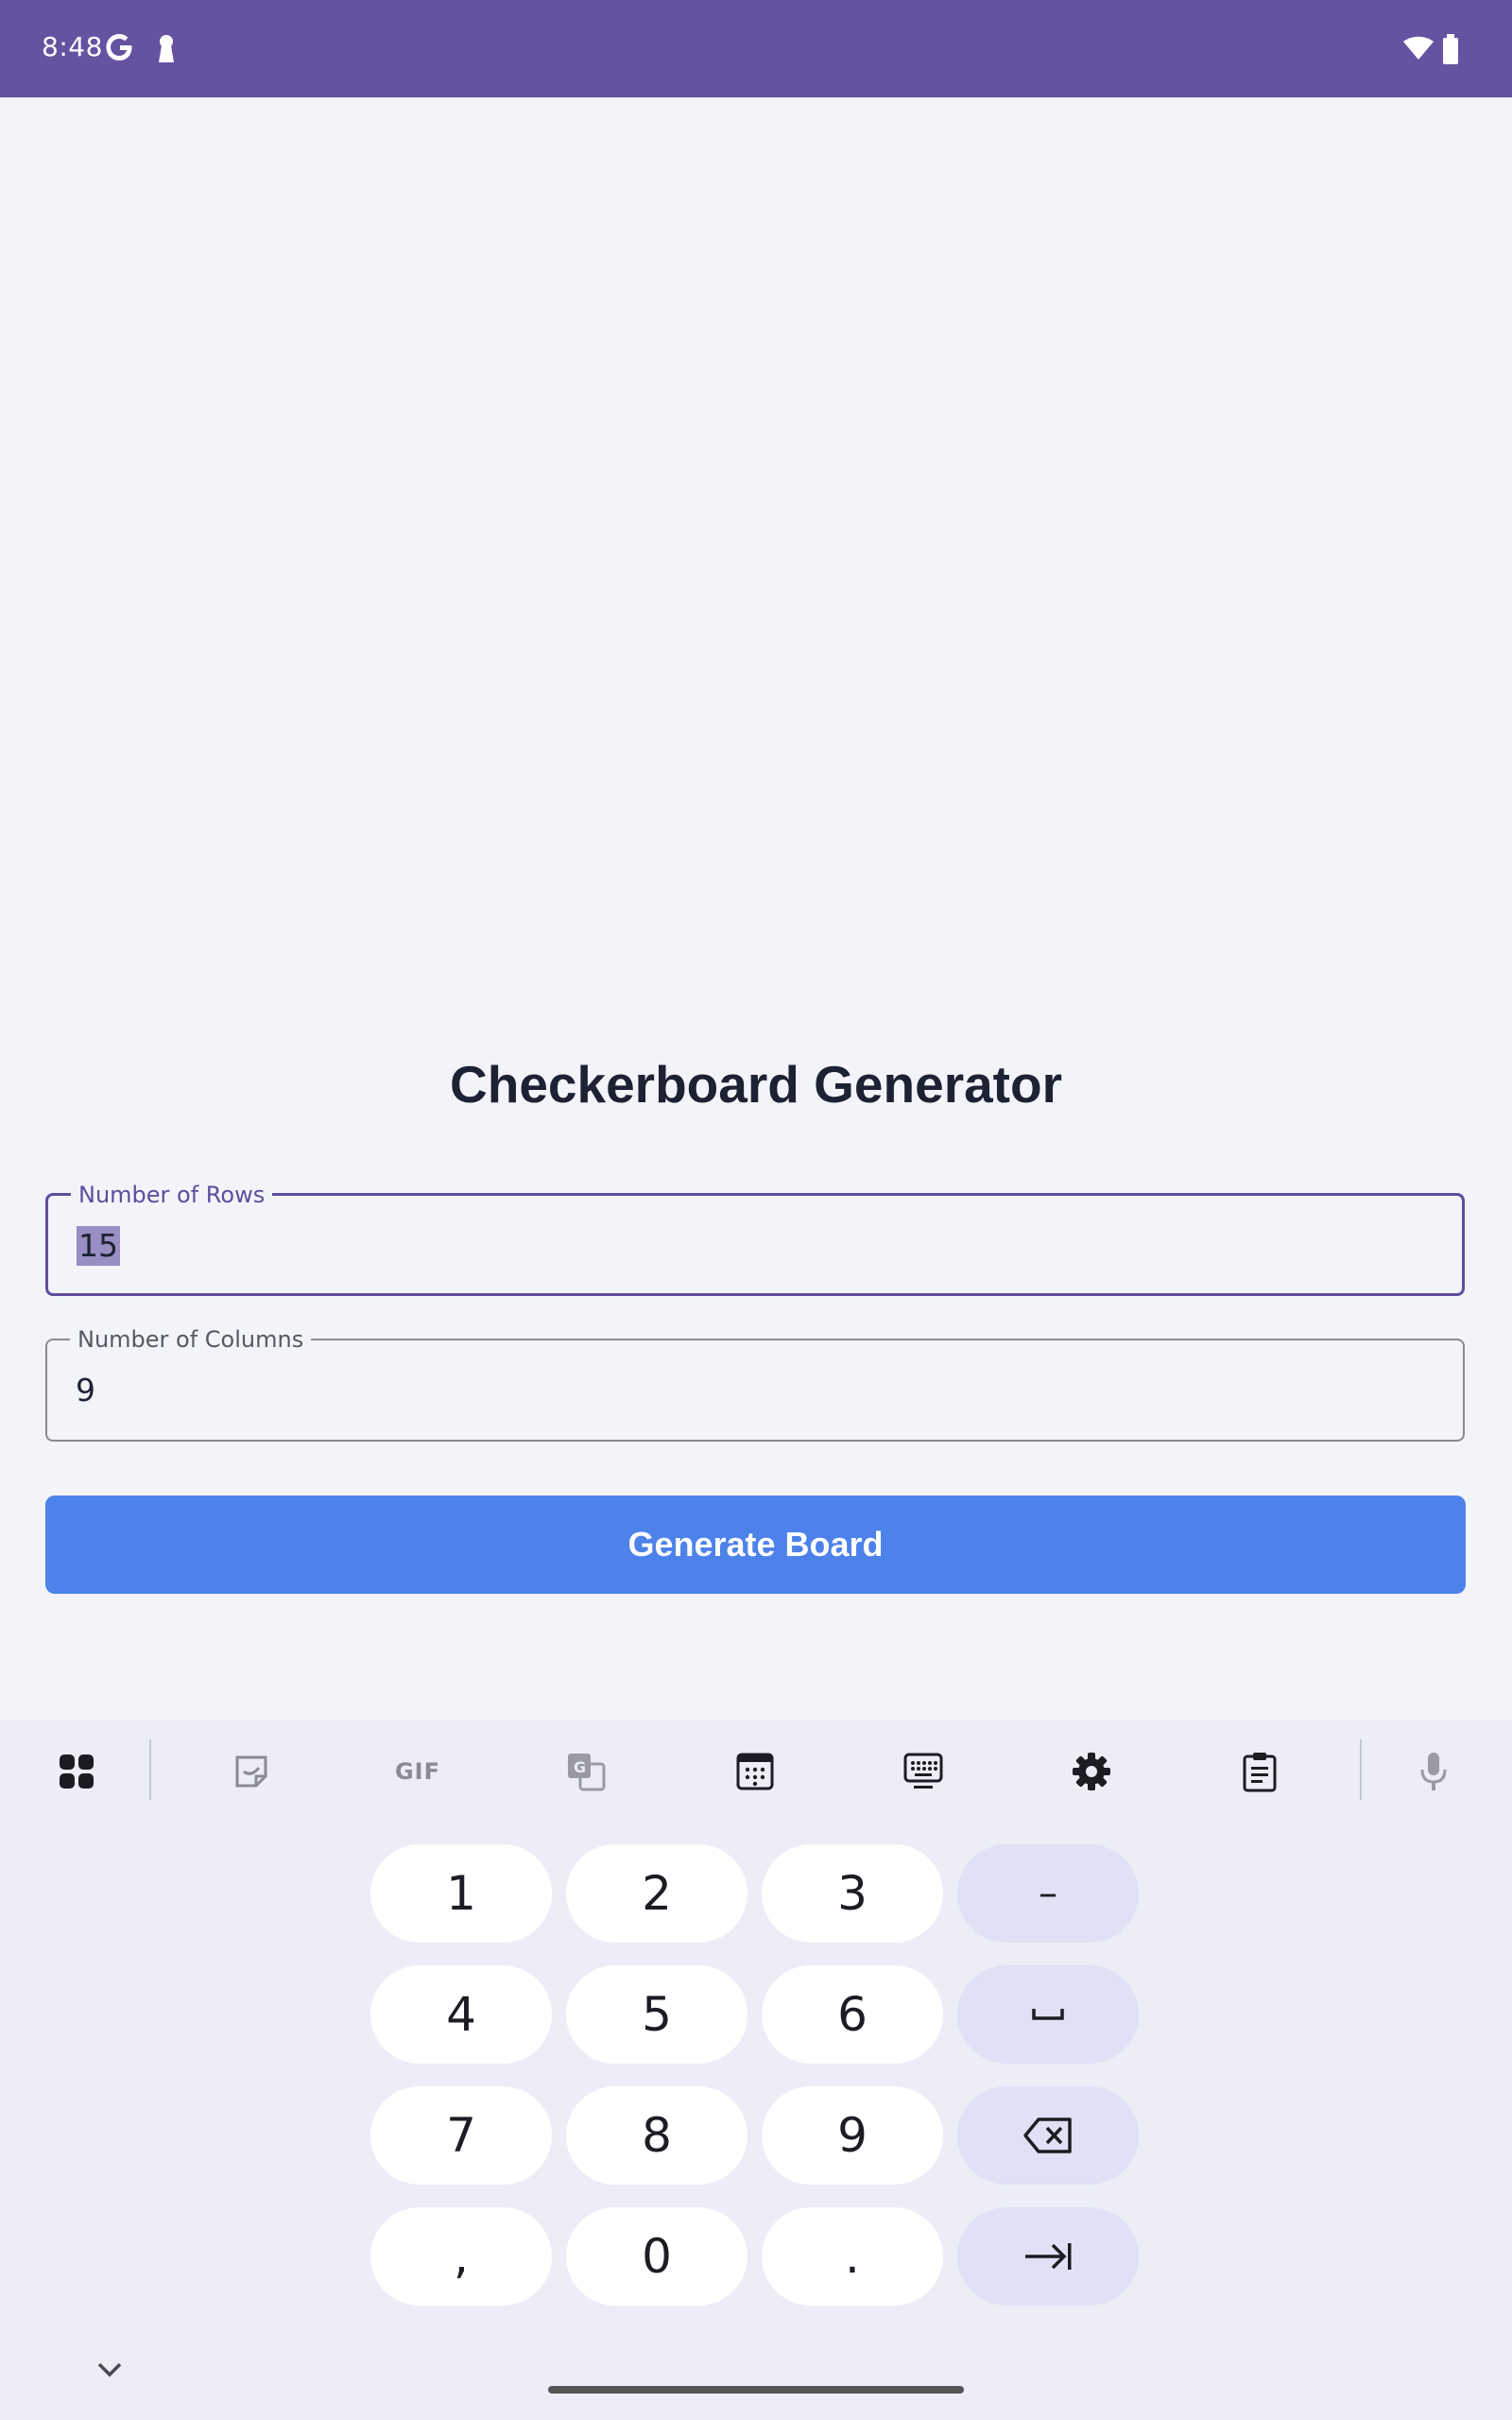  Describe the element at coordinates (461, 2256) in the screenshot. I see `key-comma: ,` at that location.